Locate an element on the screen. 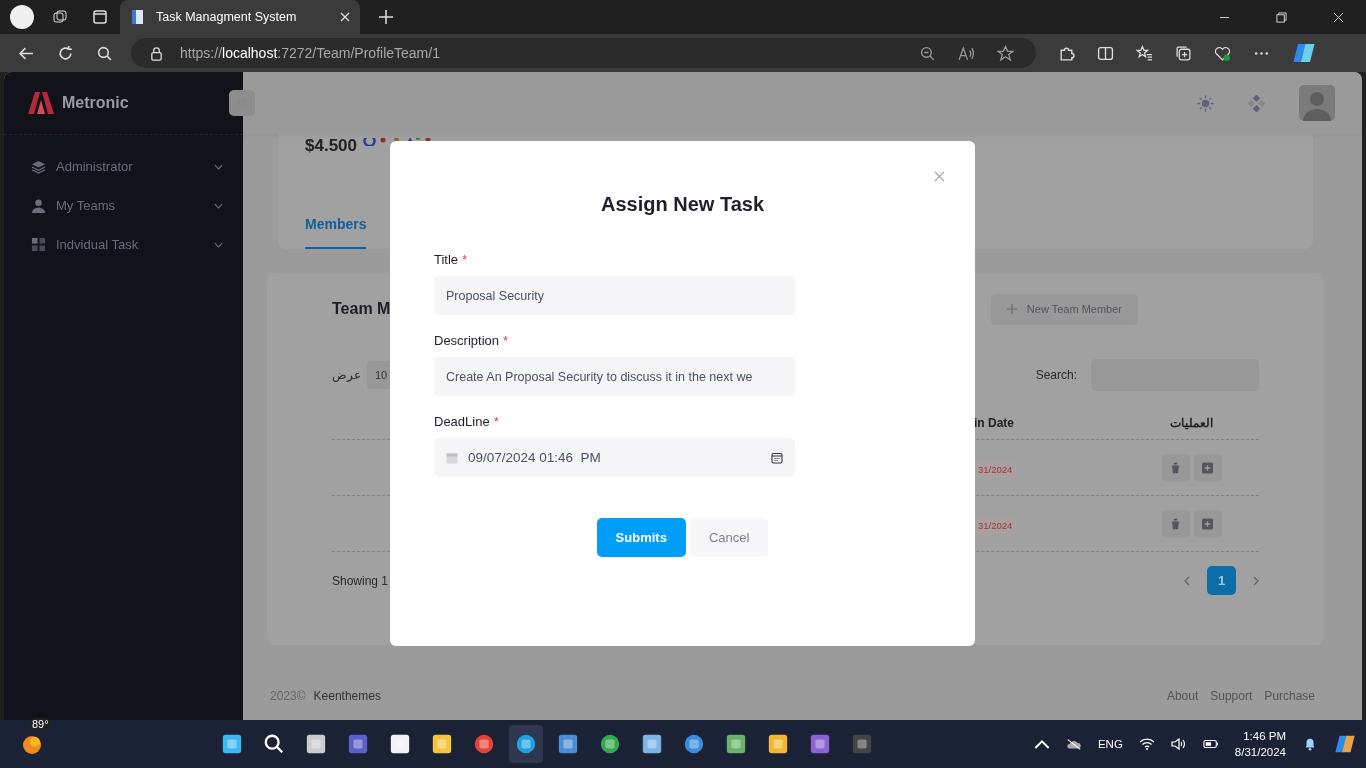 This screenshot has height=768, width=1366. clock-date: 8/31/2024 is located at coordinates (1260, 752).